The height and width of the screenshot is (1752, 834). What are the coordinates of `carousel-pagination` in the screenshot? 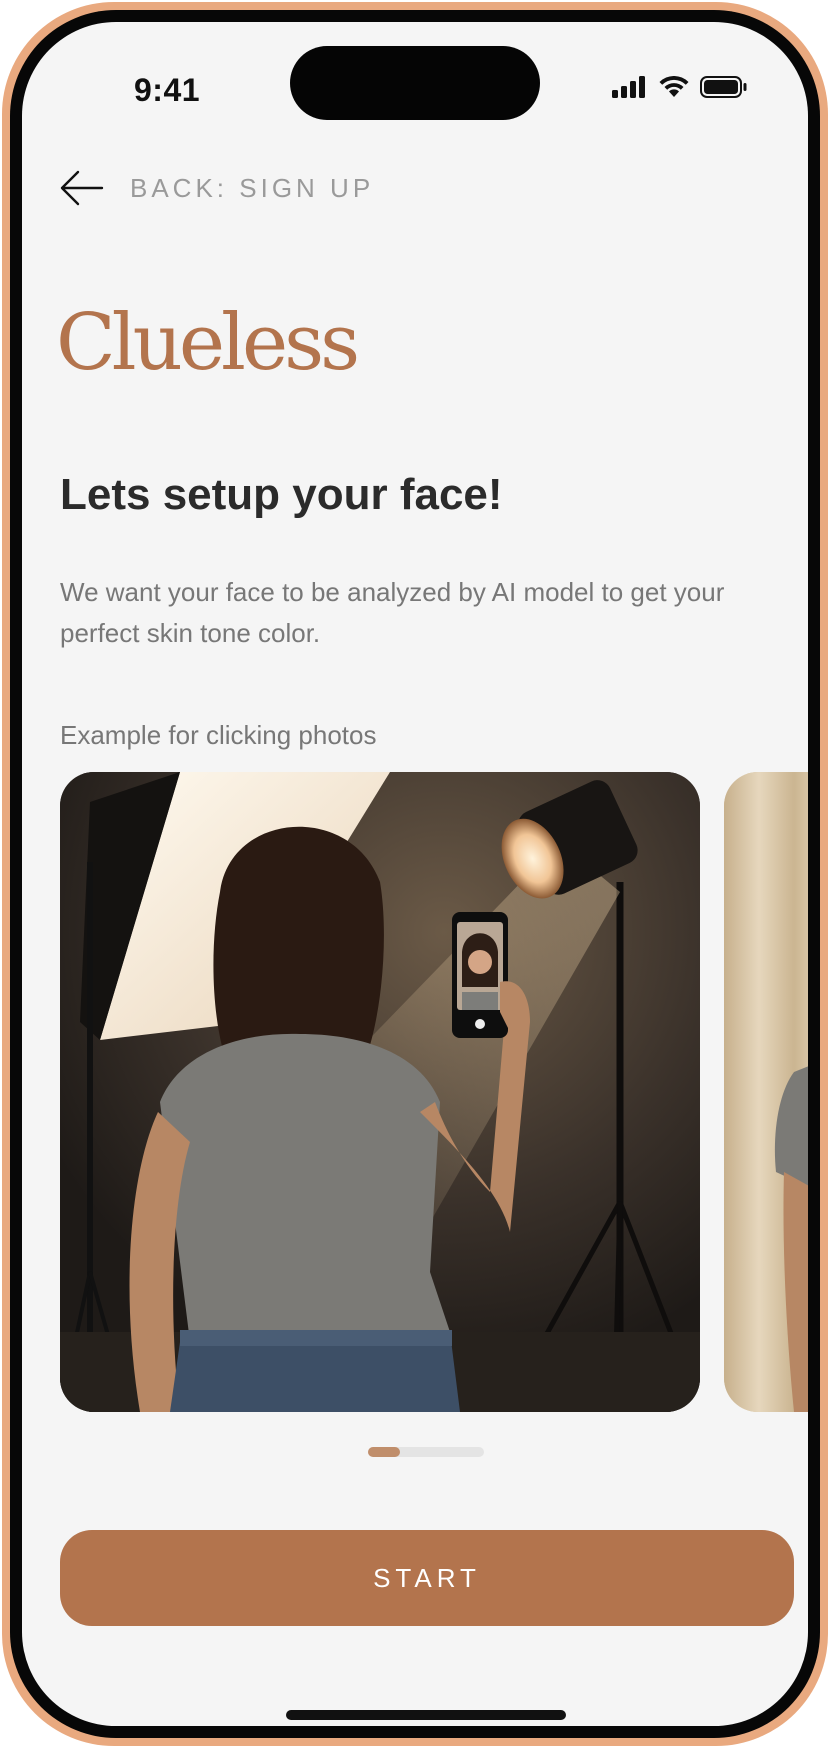 It's located at (426, 1452).